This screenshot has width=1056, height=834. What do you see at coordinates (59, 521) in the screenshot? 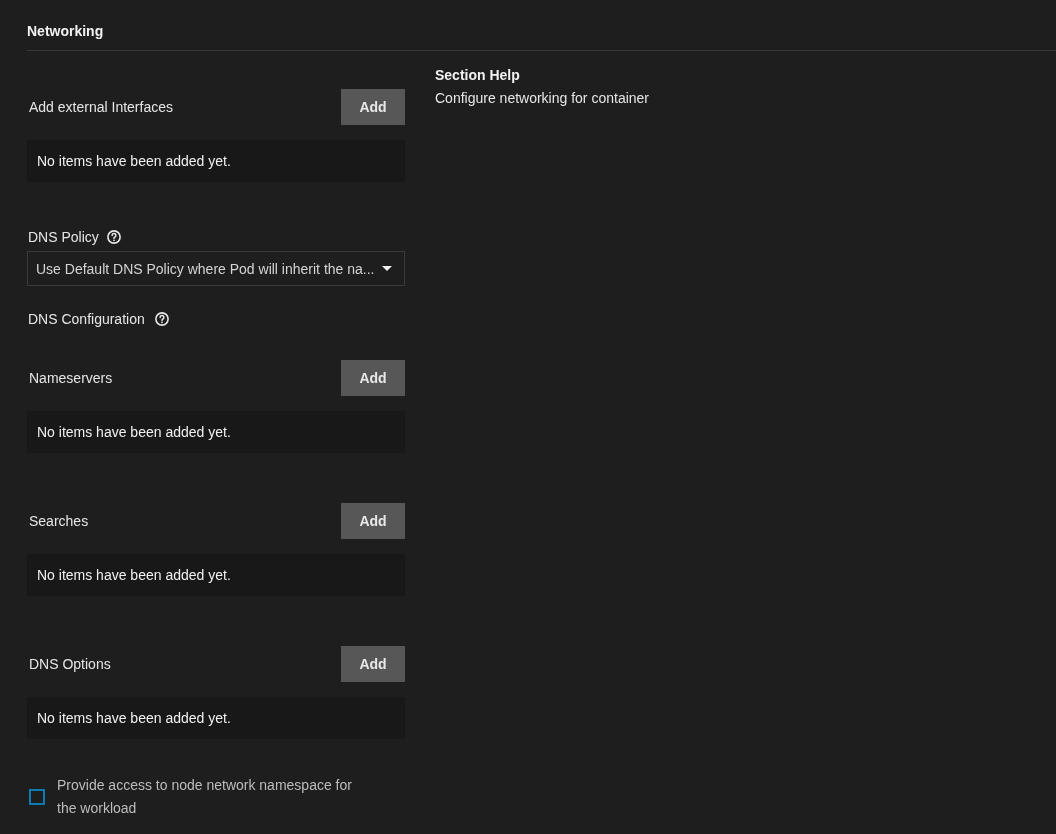
I see `list-label: Searches` at bounding box center [59, 521].